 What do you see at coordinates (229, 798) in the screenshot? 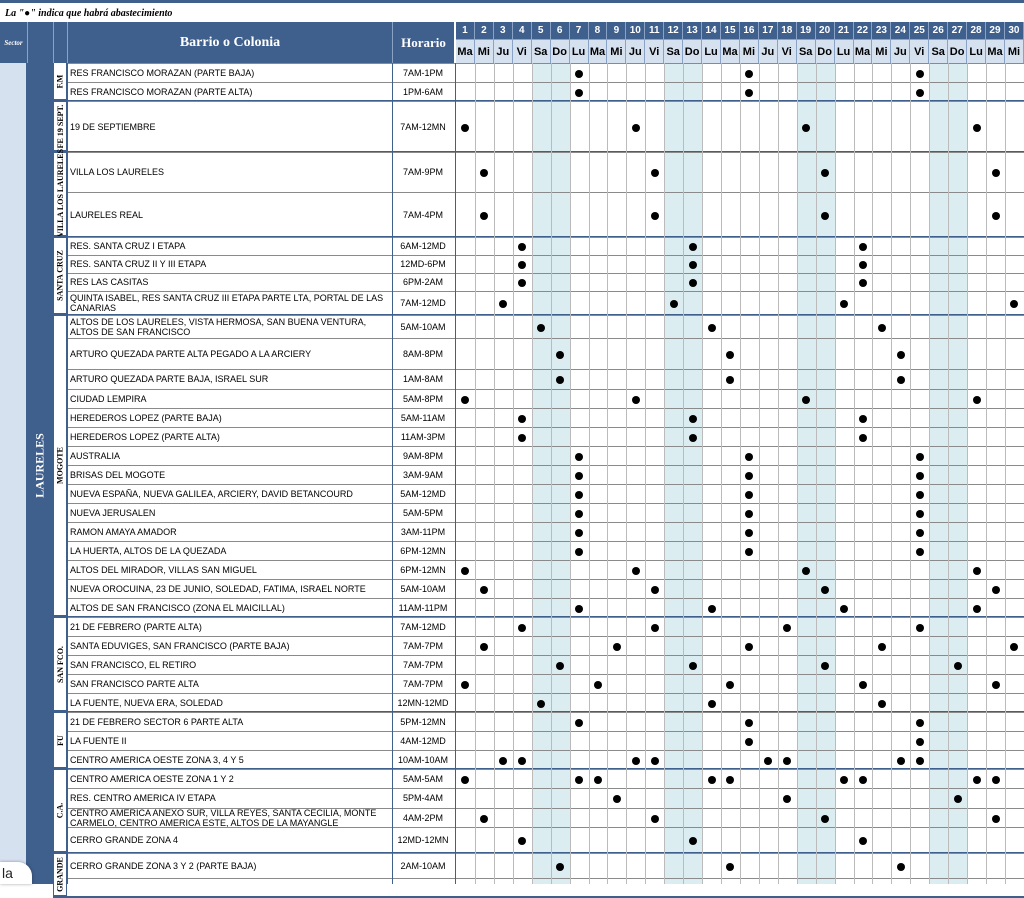
I see `row-barrio: RES. CENTRO AMERICA IV ETAPA` at bounding box center [229, 798].